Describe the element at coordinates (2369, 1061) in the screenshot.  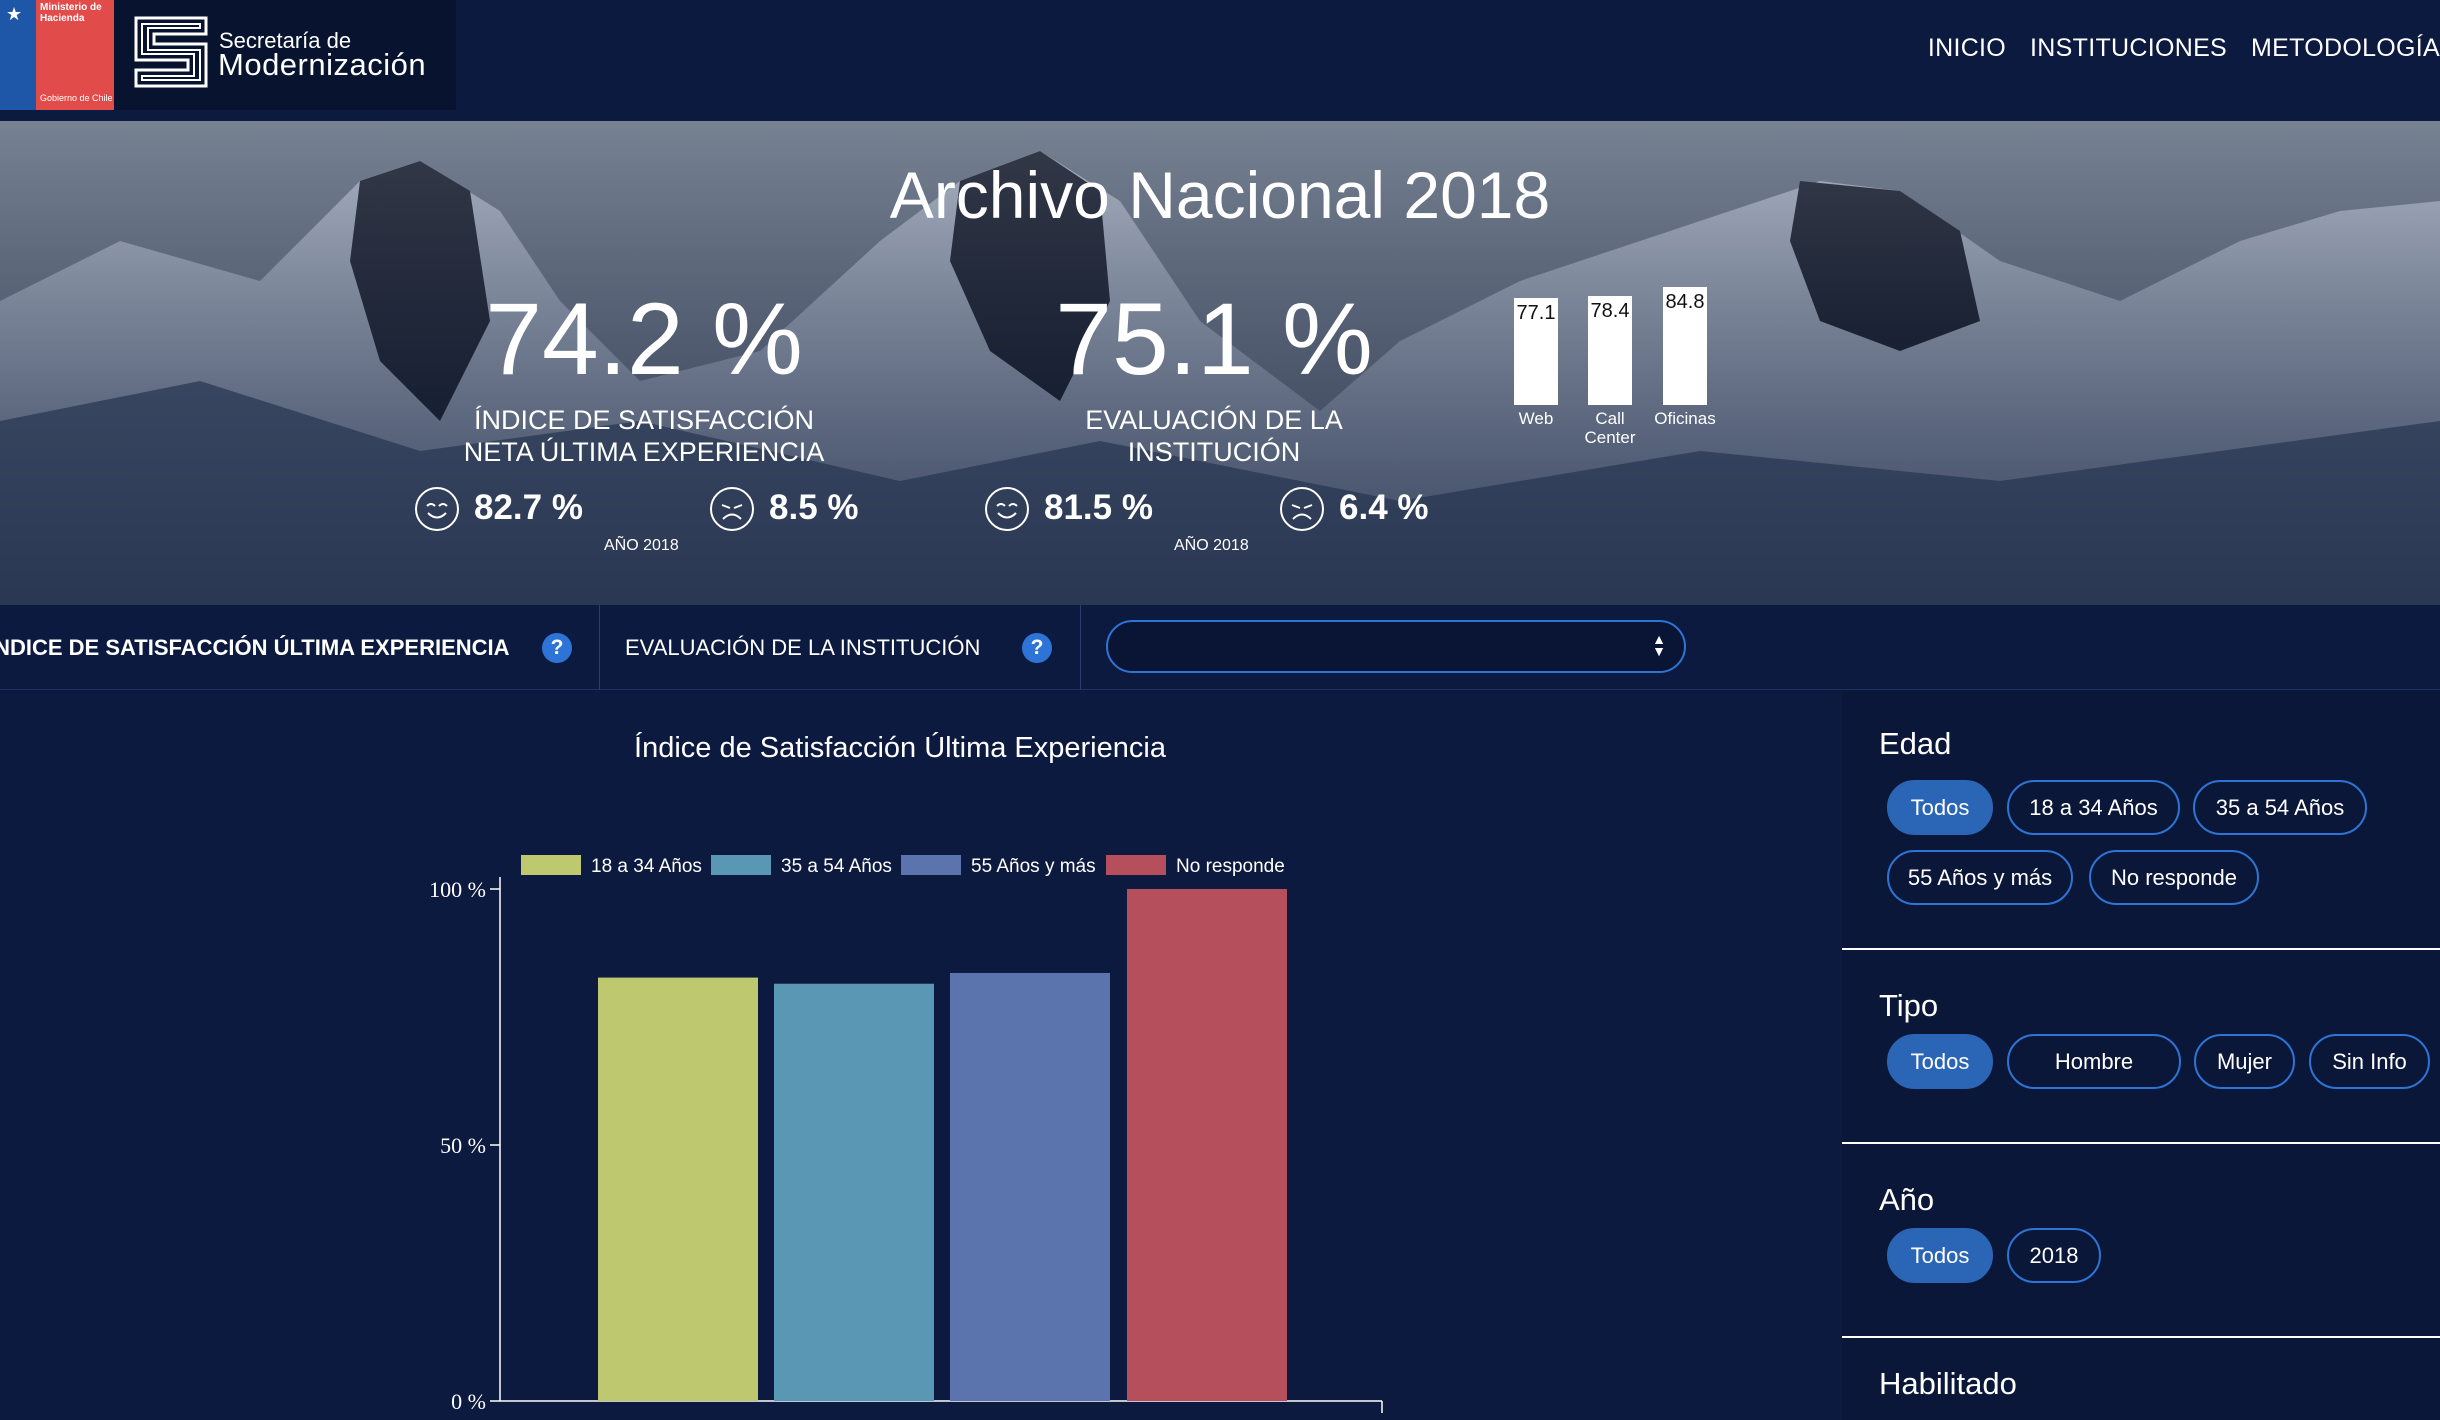
I see `filter-pill: Sin Info` at that location.